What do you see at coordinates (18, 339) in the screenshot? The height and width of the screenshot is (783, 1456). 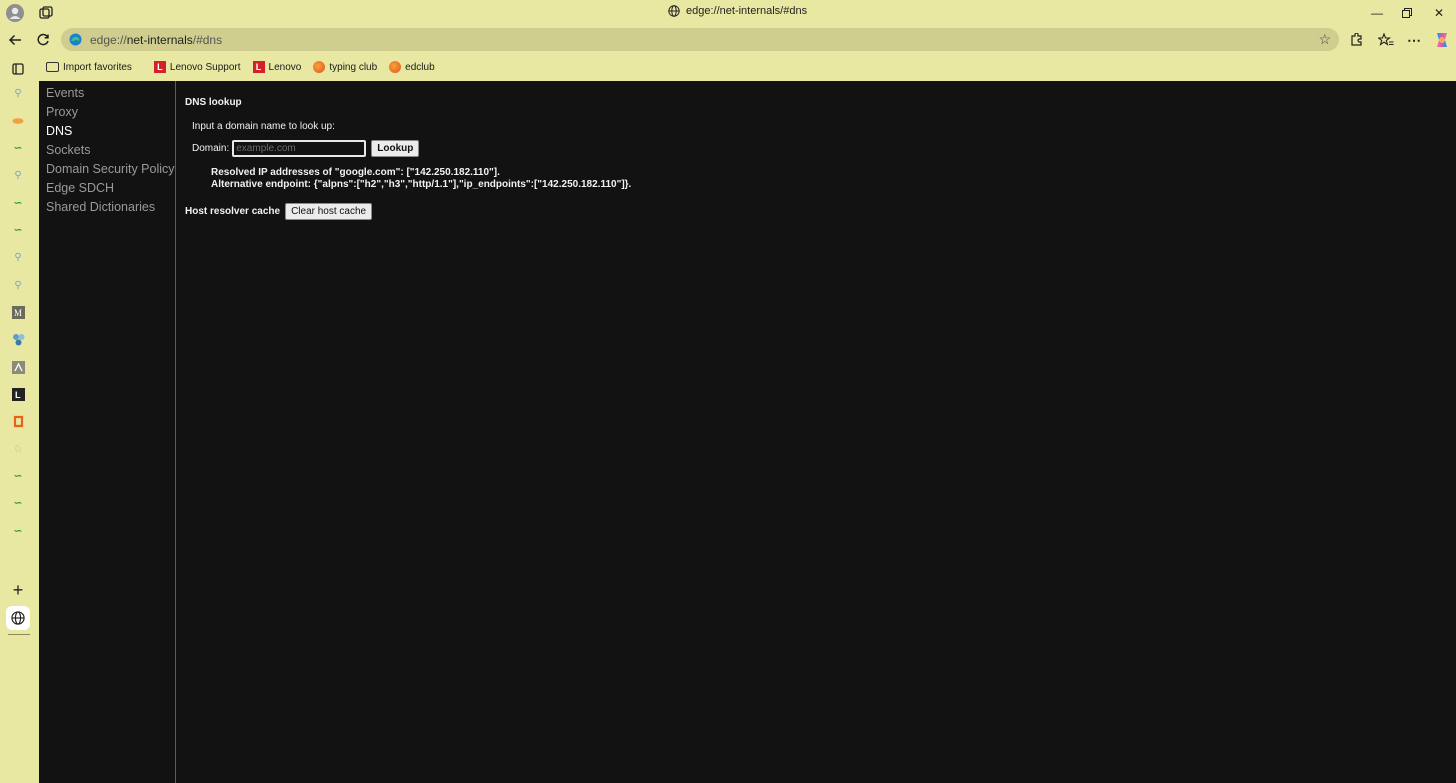 I see `group-tab-icon` at bounding box center [18, 339].